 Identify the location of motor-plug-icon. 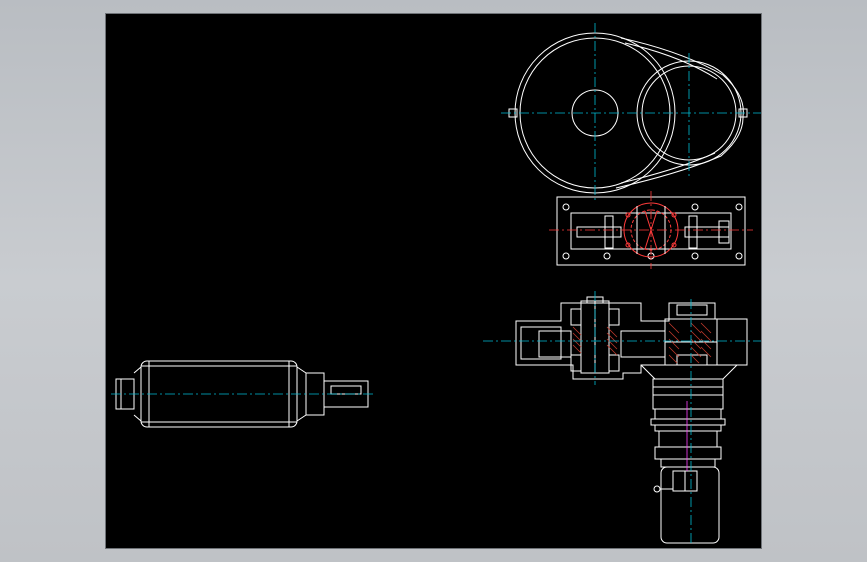
(657, 489).